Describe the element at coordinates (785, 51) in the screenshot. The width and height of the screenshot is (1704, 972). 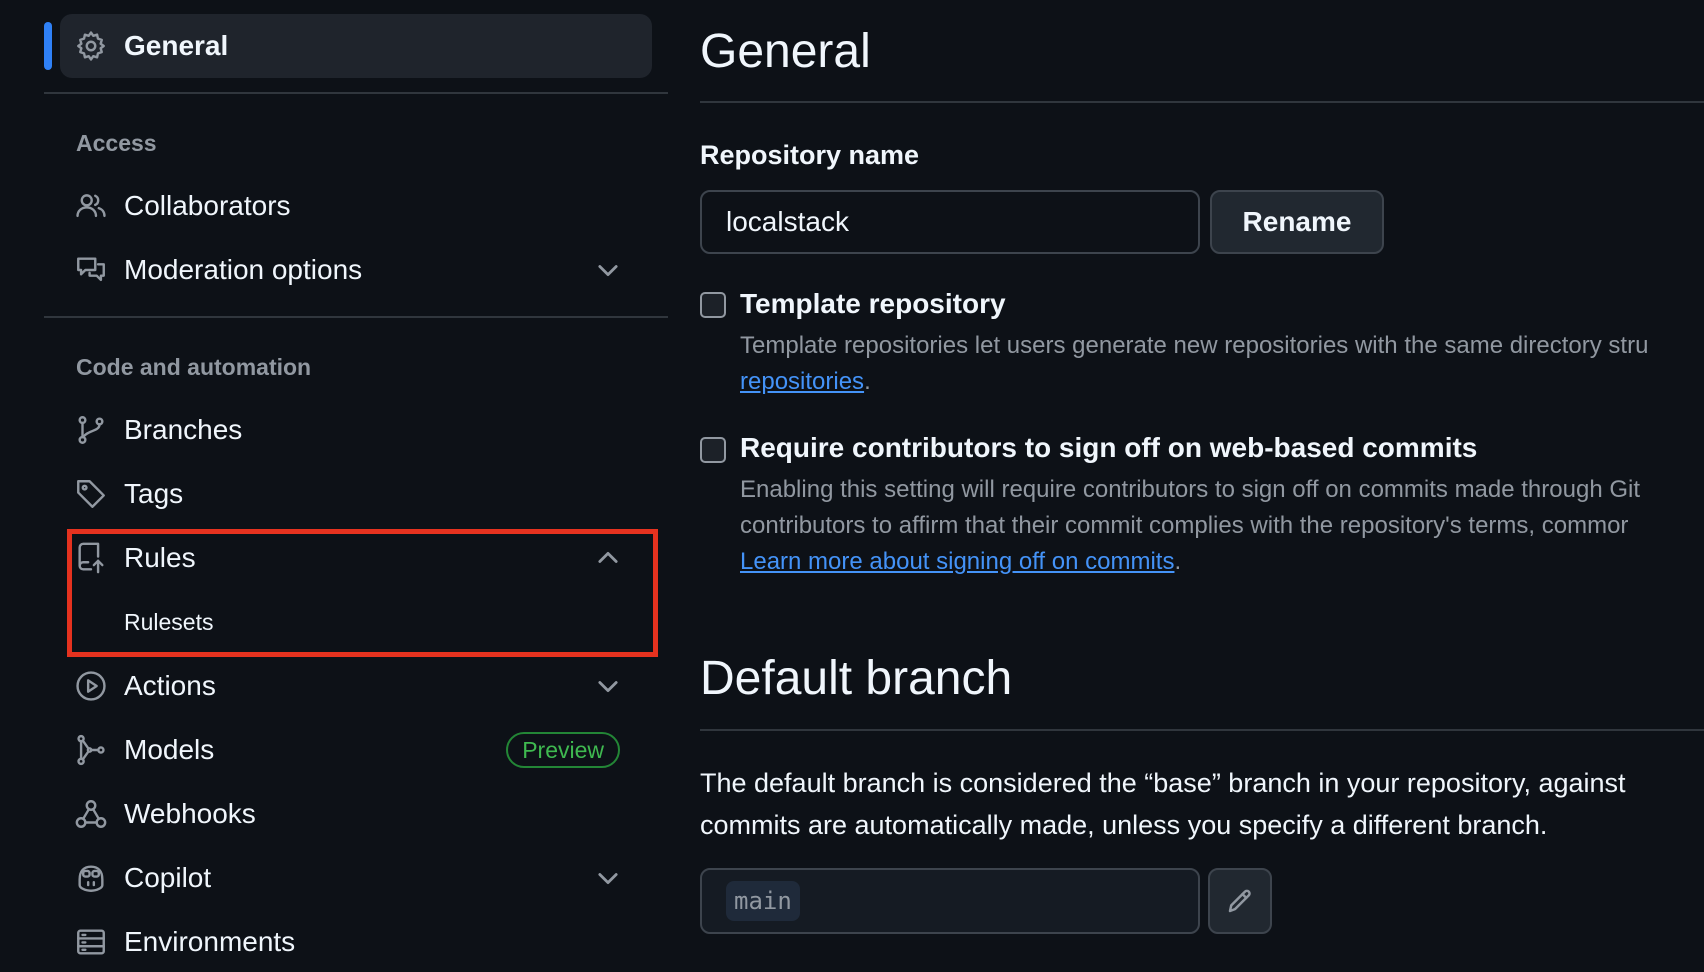
I see `page-title: General` at that location.